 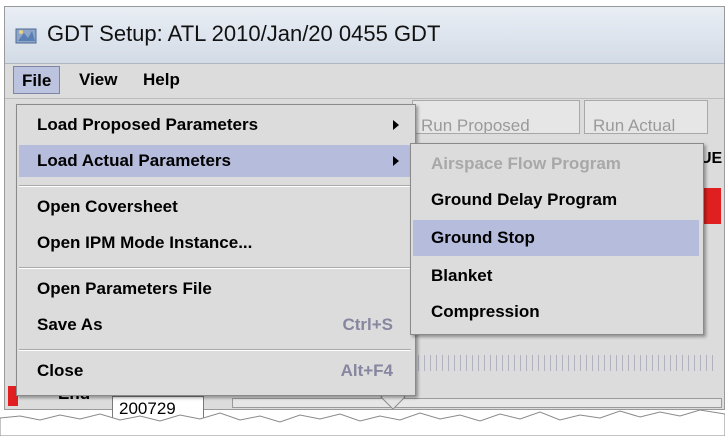 I want to click on menu-item-label: Open Coversheet, so click(x=107, y=206).